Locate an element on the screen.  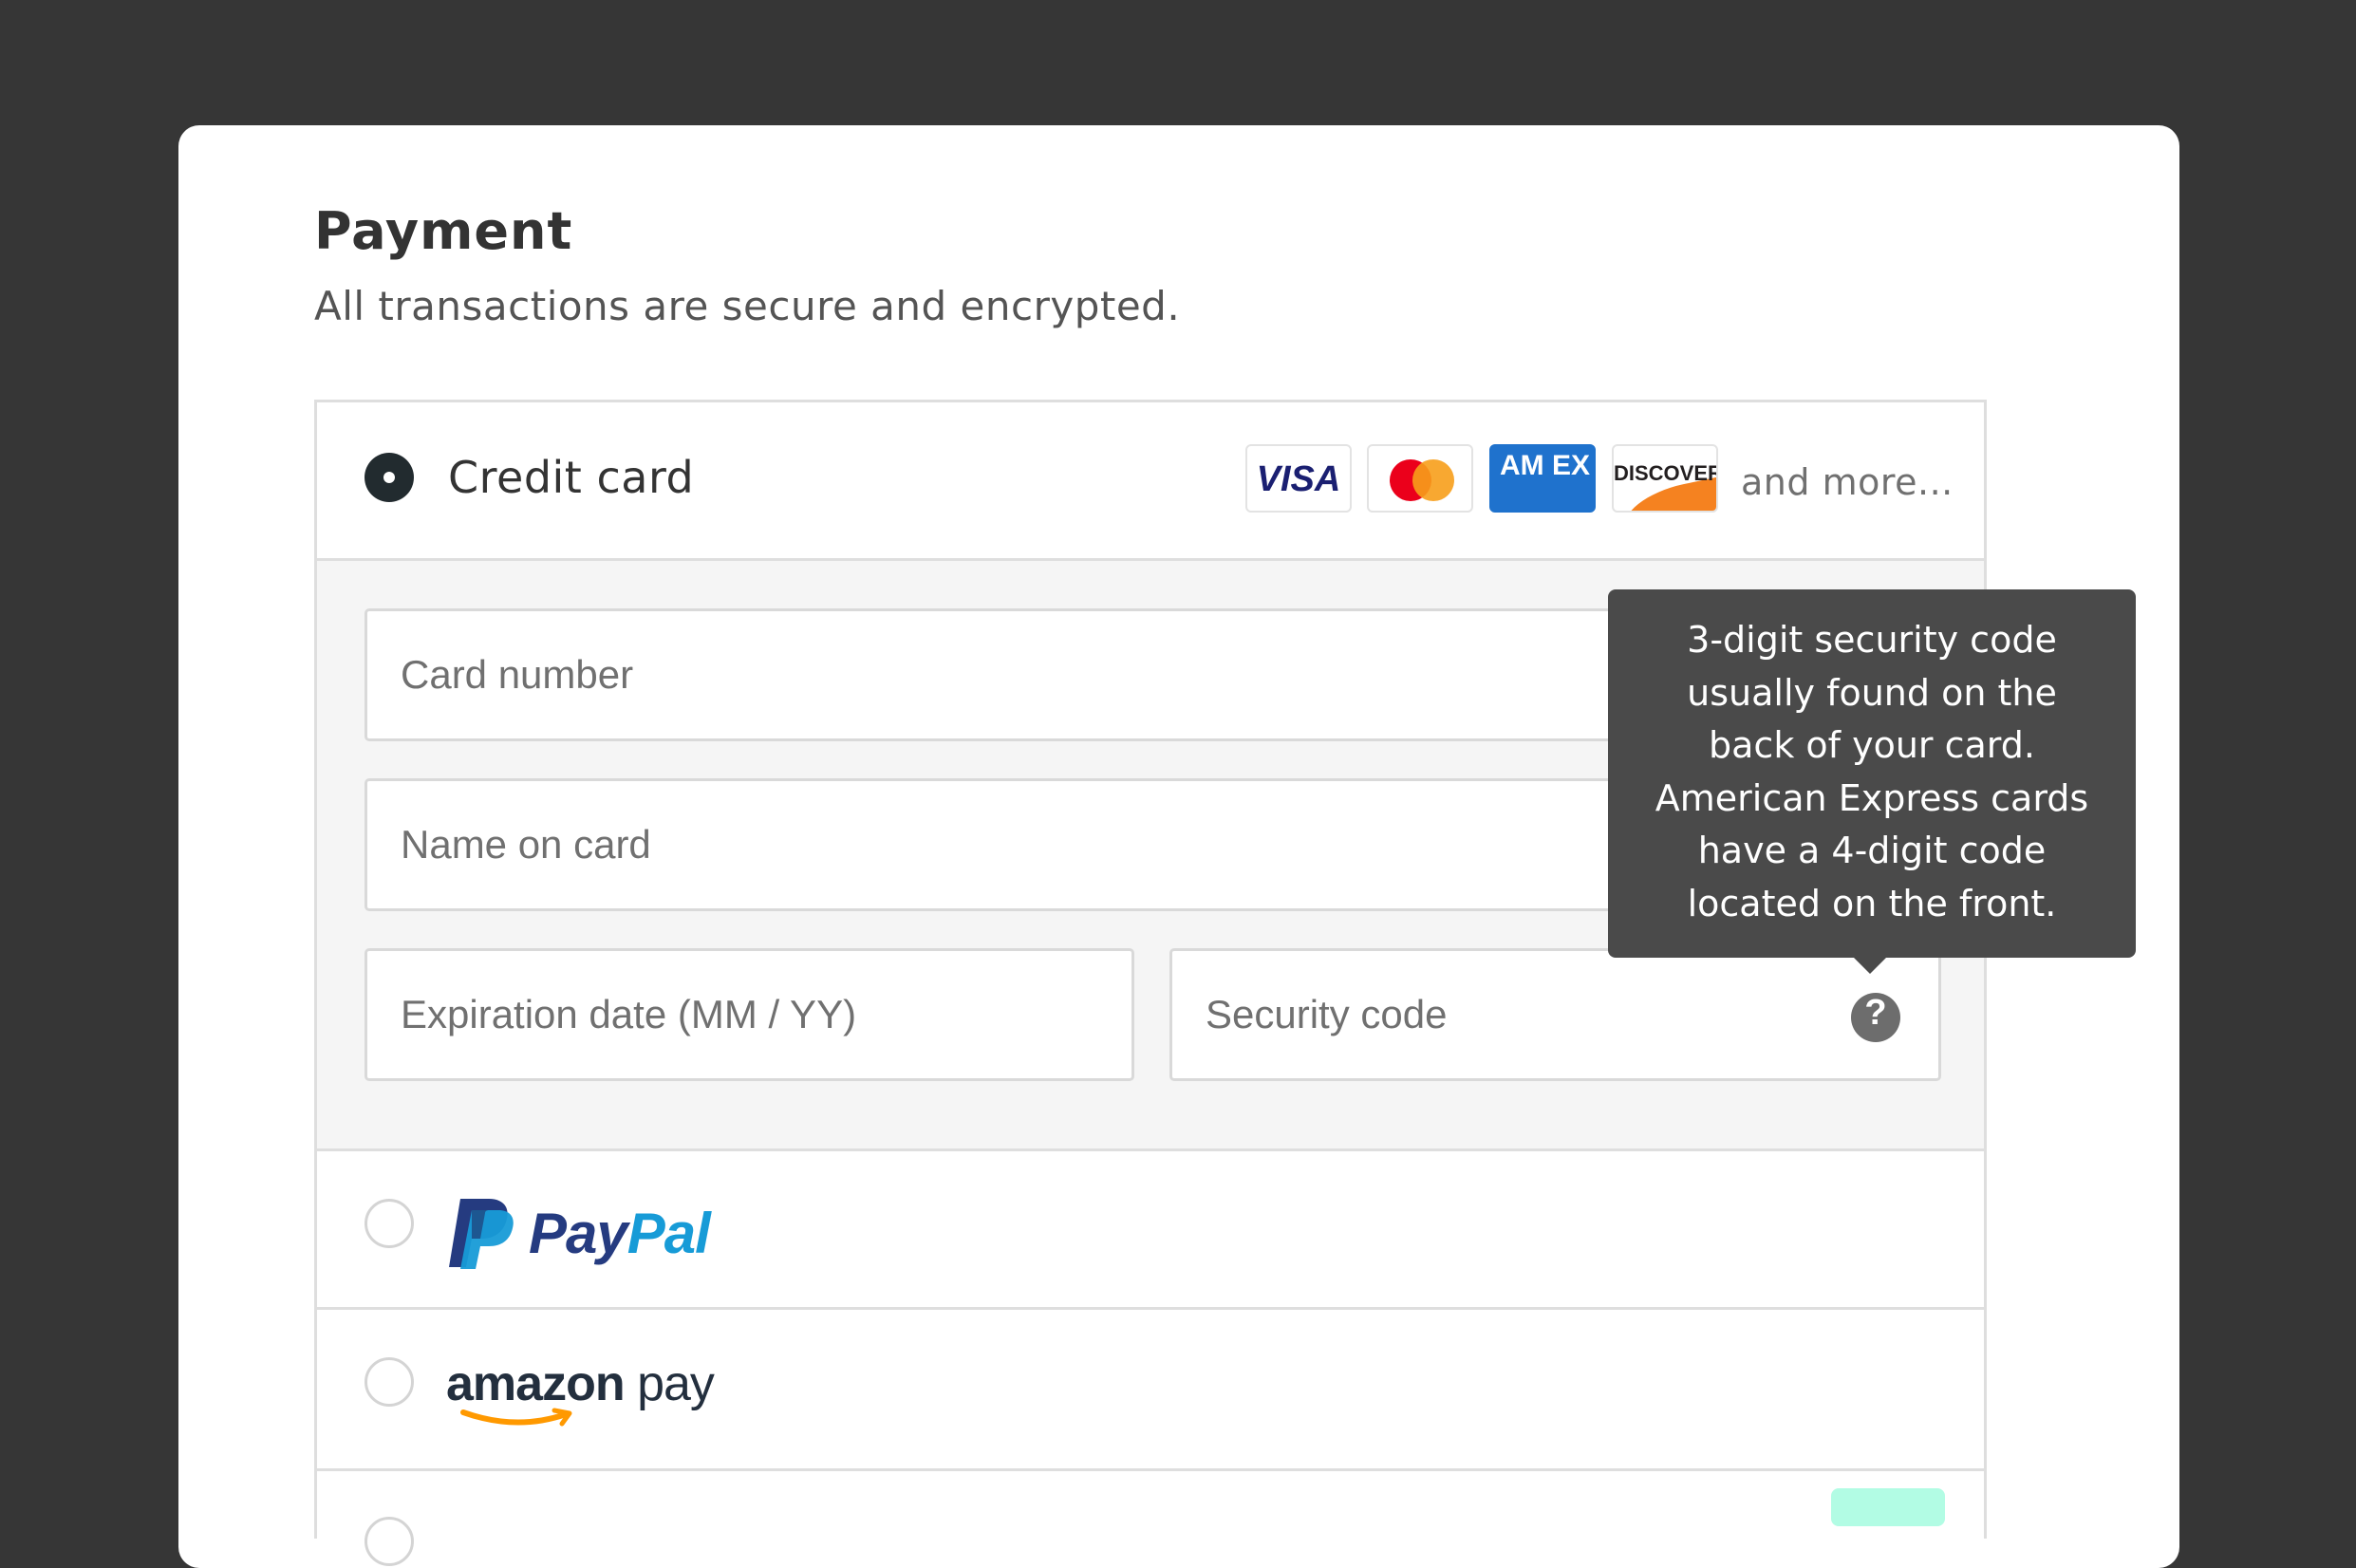
tooltip-line: American Express cards is located at coordinates (1872, 798).